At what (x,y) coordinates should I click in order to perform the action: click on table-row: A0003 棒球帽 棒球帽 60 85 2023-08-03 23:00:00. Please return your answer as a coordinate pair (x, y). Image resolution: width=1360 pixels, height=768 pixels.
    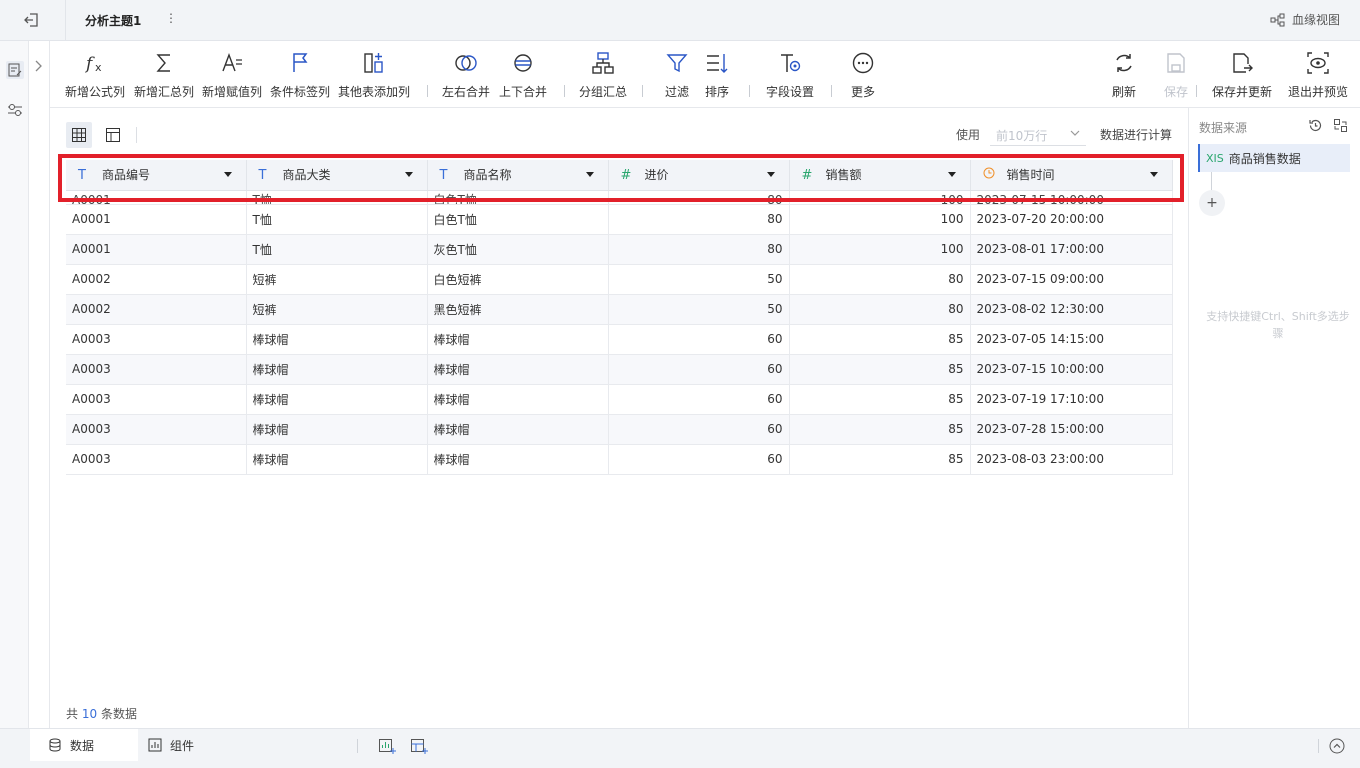
    Looking at the image, I should click on (619, 459).